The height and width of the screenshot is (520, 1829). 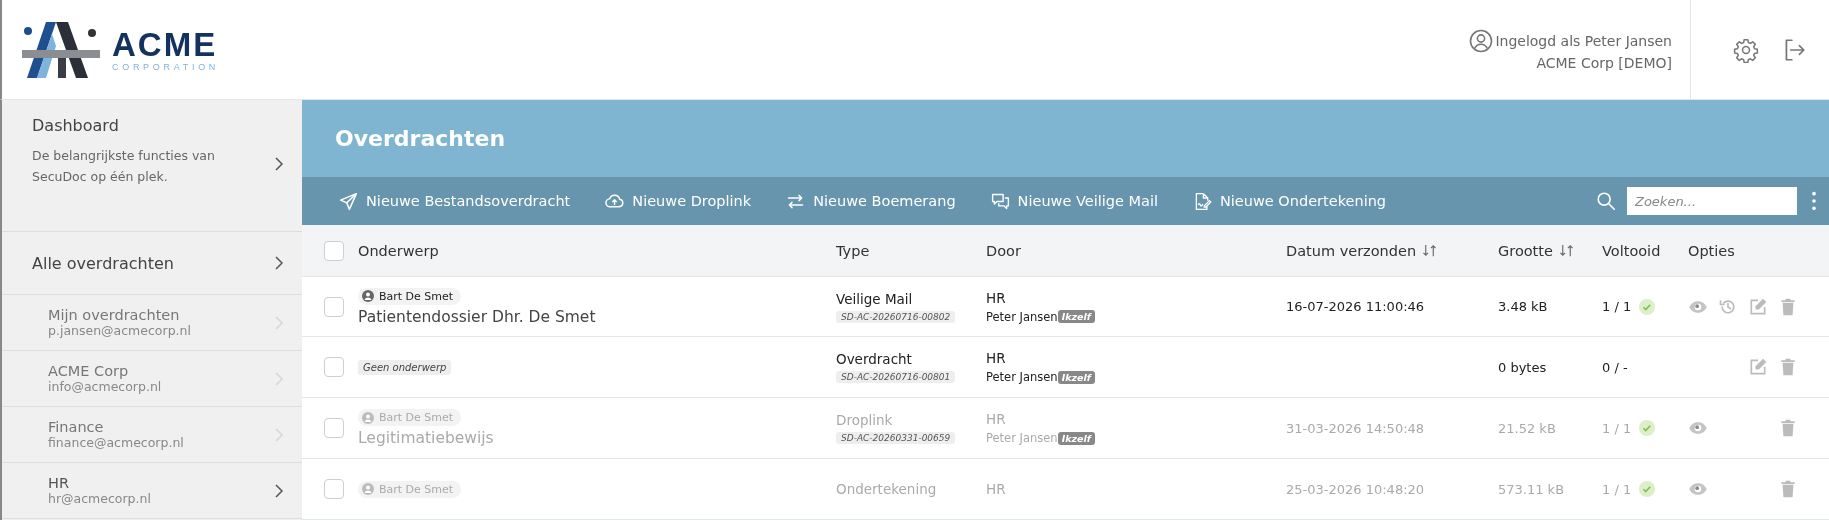 What do you see at coordinates (1615, 367) in the screenshot?
I see `completed-count: 0 / -` at bounding box center [1615, 367].